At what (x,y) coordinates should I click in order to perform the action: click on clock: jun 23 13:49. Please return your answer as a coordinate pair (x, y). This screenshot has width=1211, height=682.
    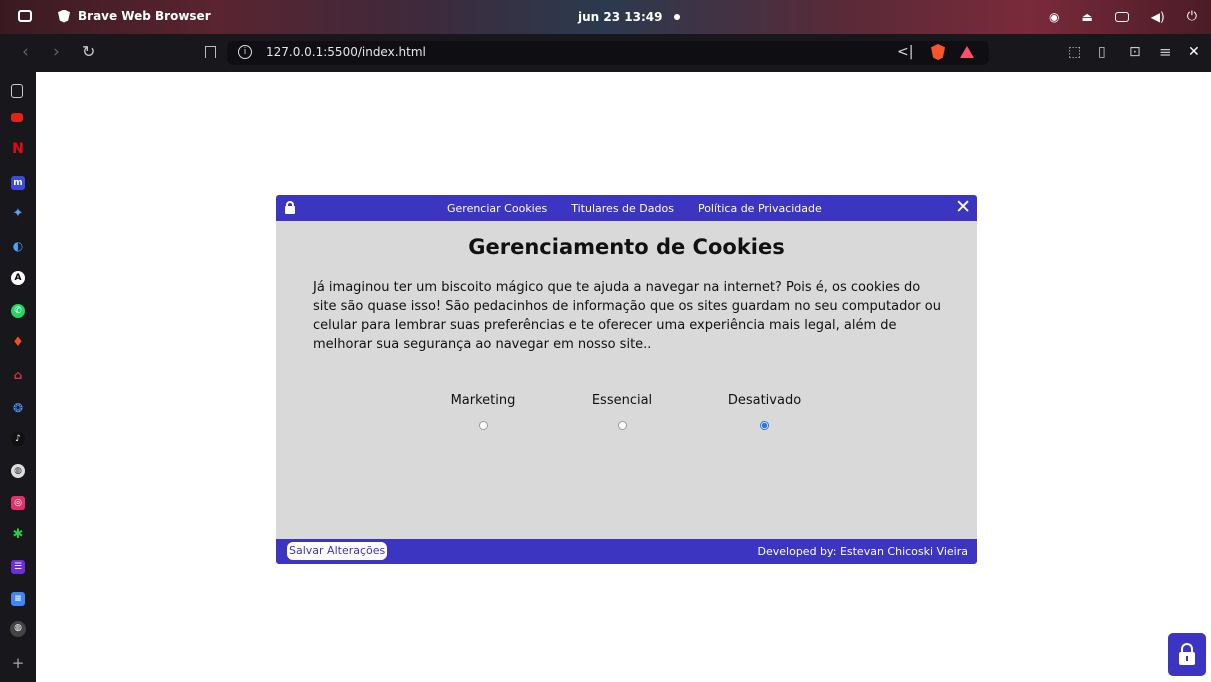
    Looking at the image, I should click on (620, 17).